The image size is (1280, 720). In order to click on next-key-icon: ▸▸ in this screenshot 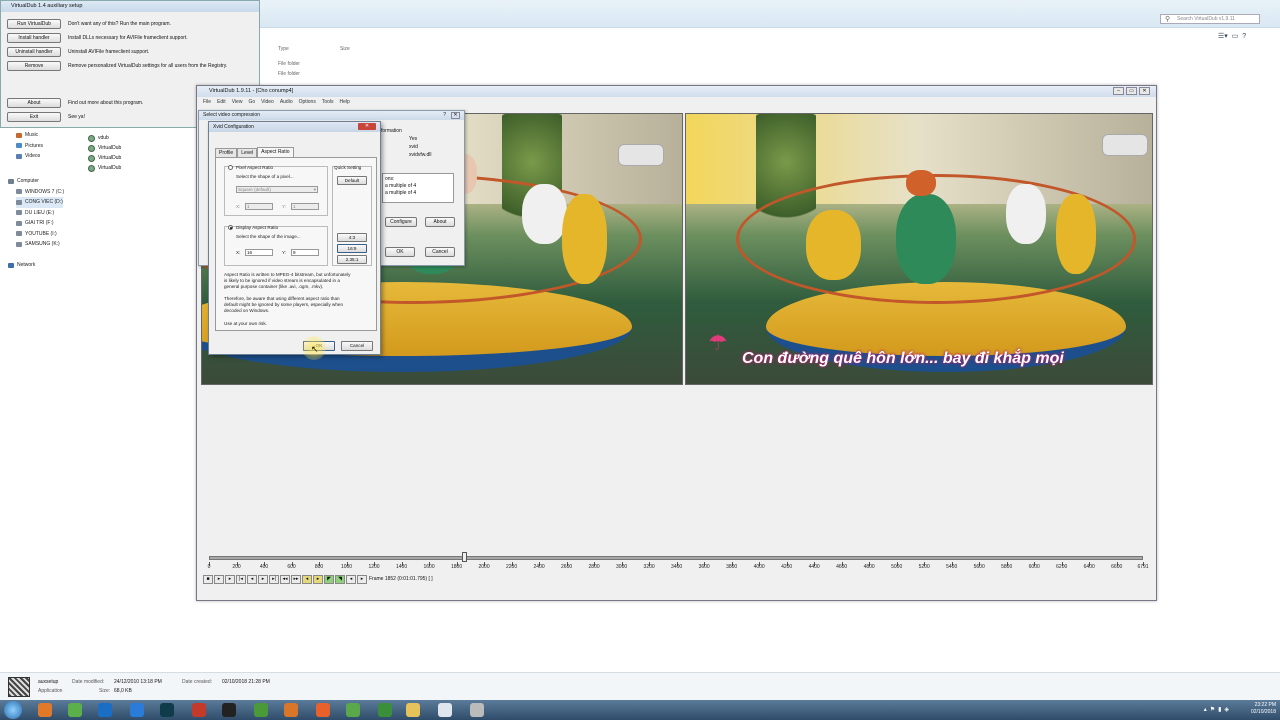, I will do `click(296, 579)`.